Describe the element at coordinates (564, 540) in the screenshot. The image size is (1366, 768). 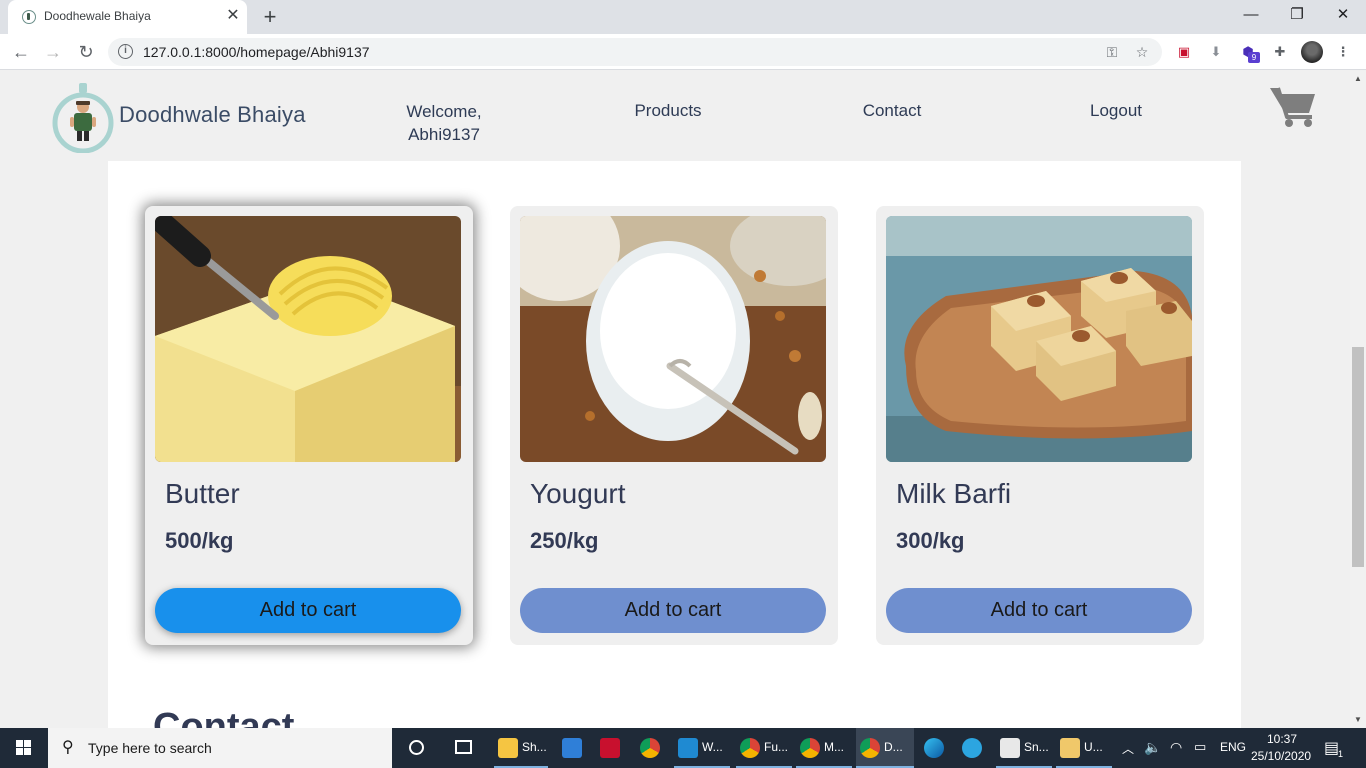
I see `product-price: 250/kg` at that location.